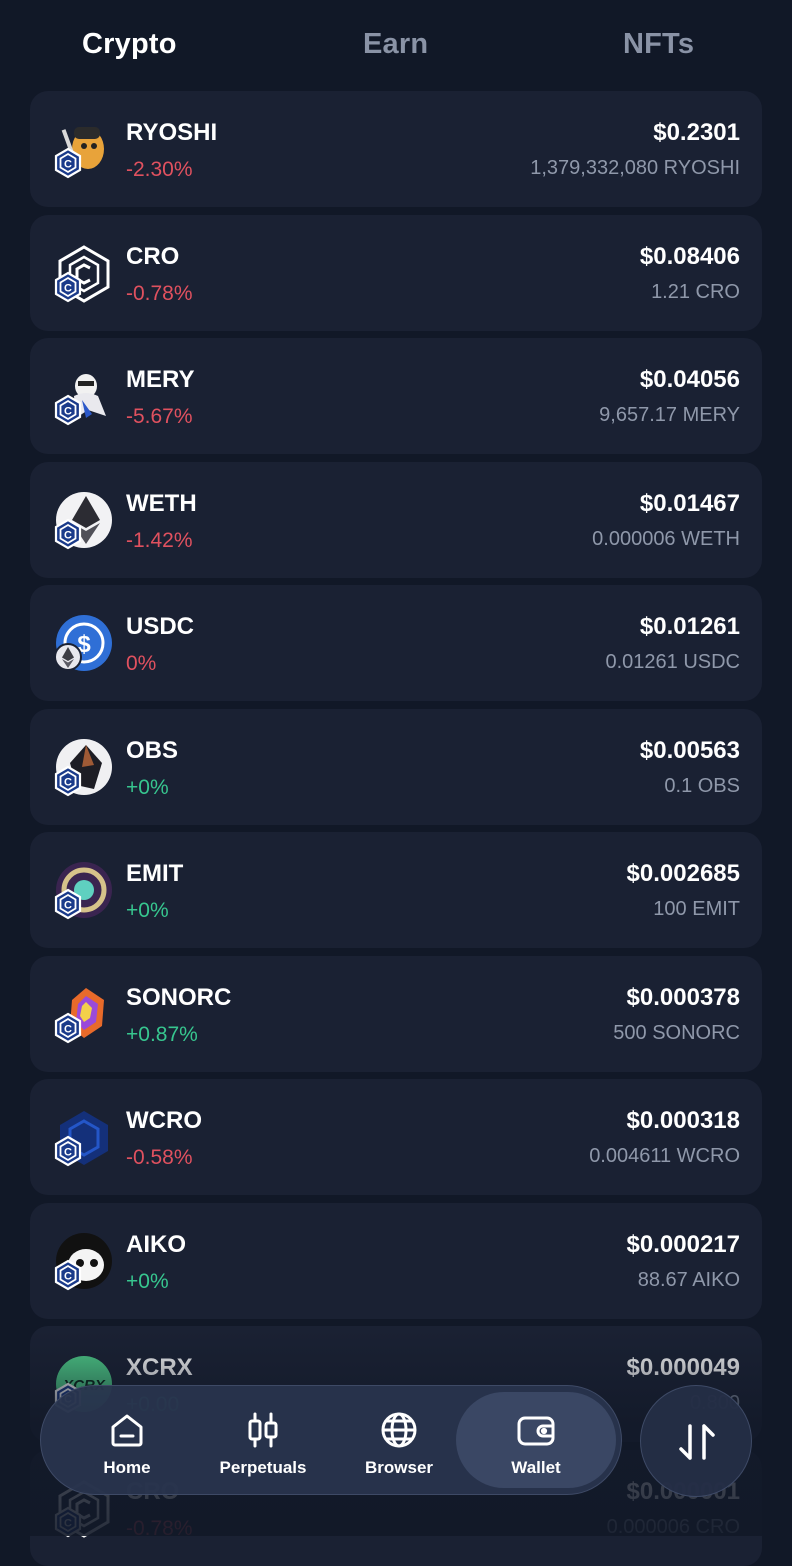  I want to click on token-value: $0.000217, so click(683, 1244).